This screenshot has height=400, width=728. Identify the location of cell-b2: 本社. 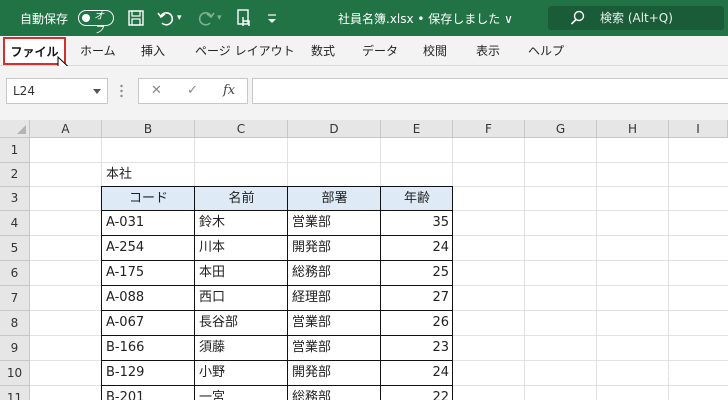
(119, 175).